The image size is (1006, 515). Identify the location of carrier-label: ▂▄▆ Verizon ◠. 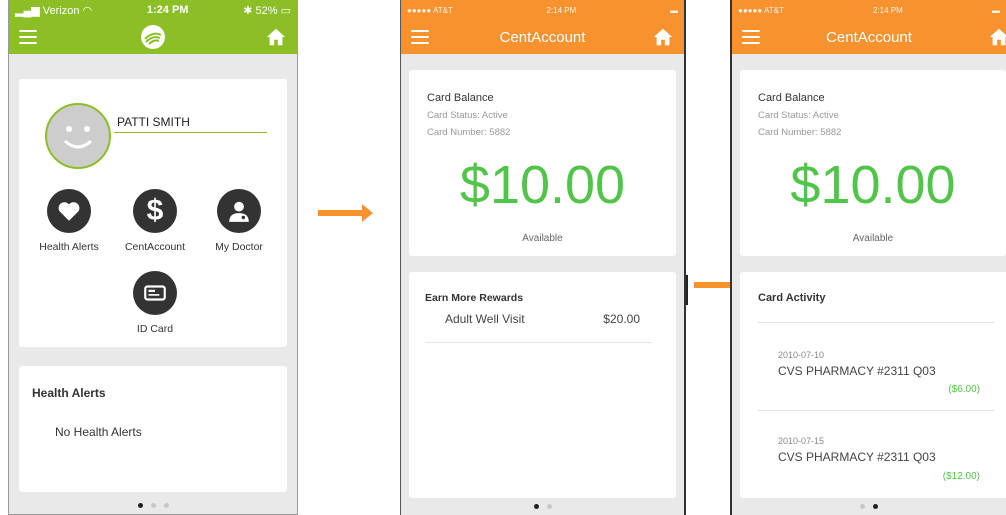
(54, 10).